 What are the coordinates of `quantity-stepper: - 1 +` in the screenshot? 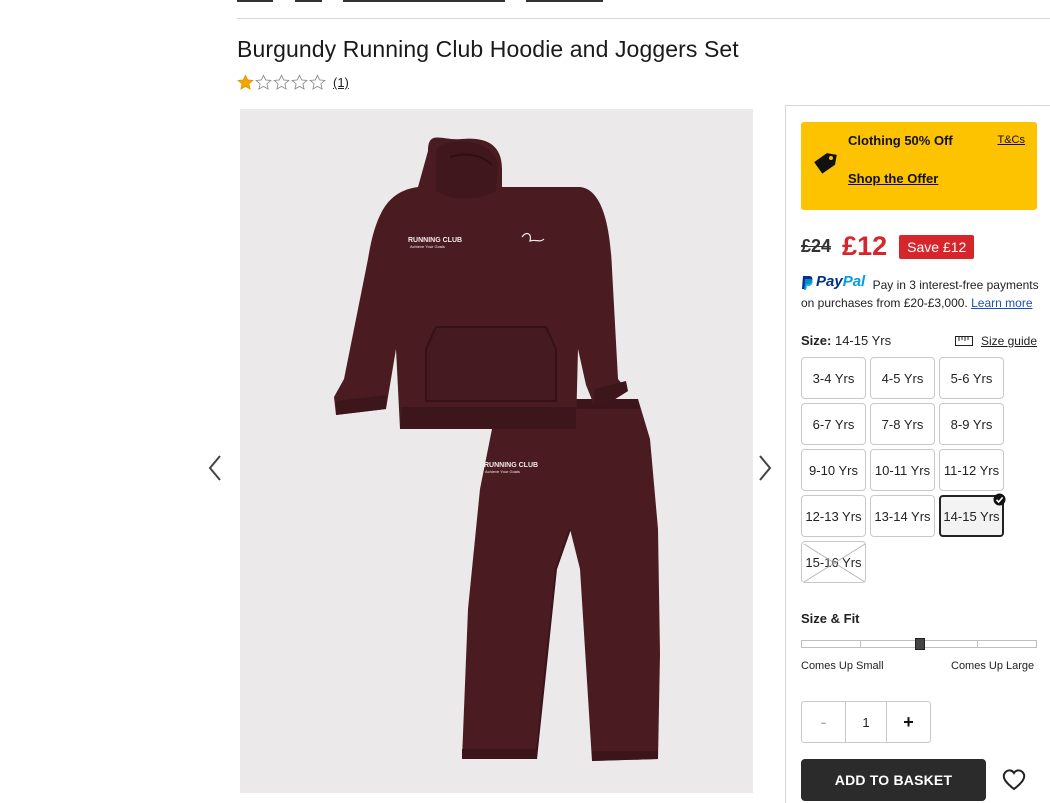 It's located at (866, 722).